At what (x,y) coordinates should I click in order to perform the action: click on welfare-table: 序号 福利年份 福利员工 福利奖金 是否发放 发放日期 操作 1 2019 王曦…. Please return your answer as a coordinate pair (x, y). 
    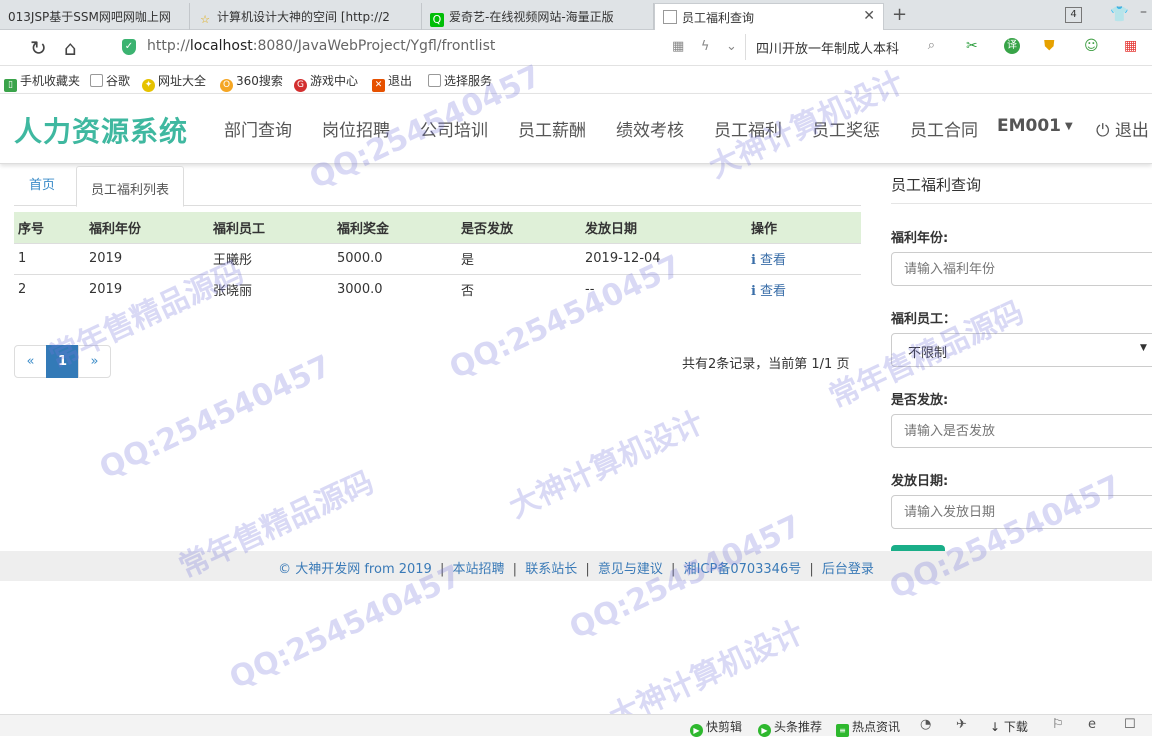
    Looking at the image, I should click on (437, 258).